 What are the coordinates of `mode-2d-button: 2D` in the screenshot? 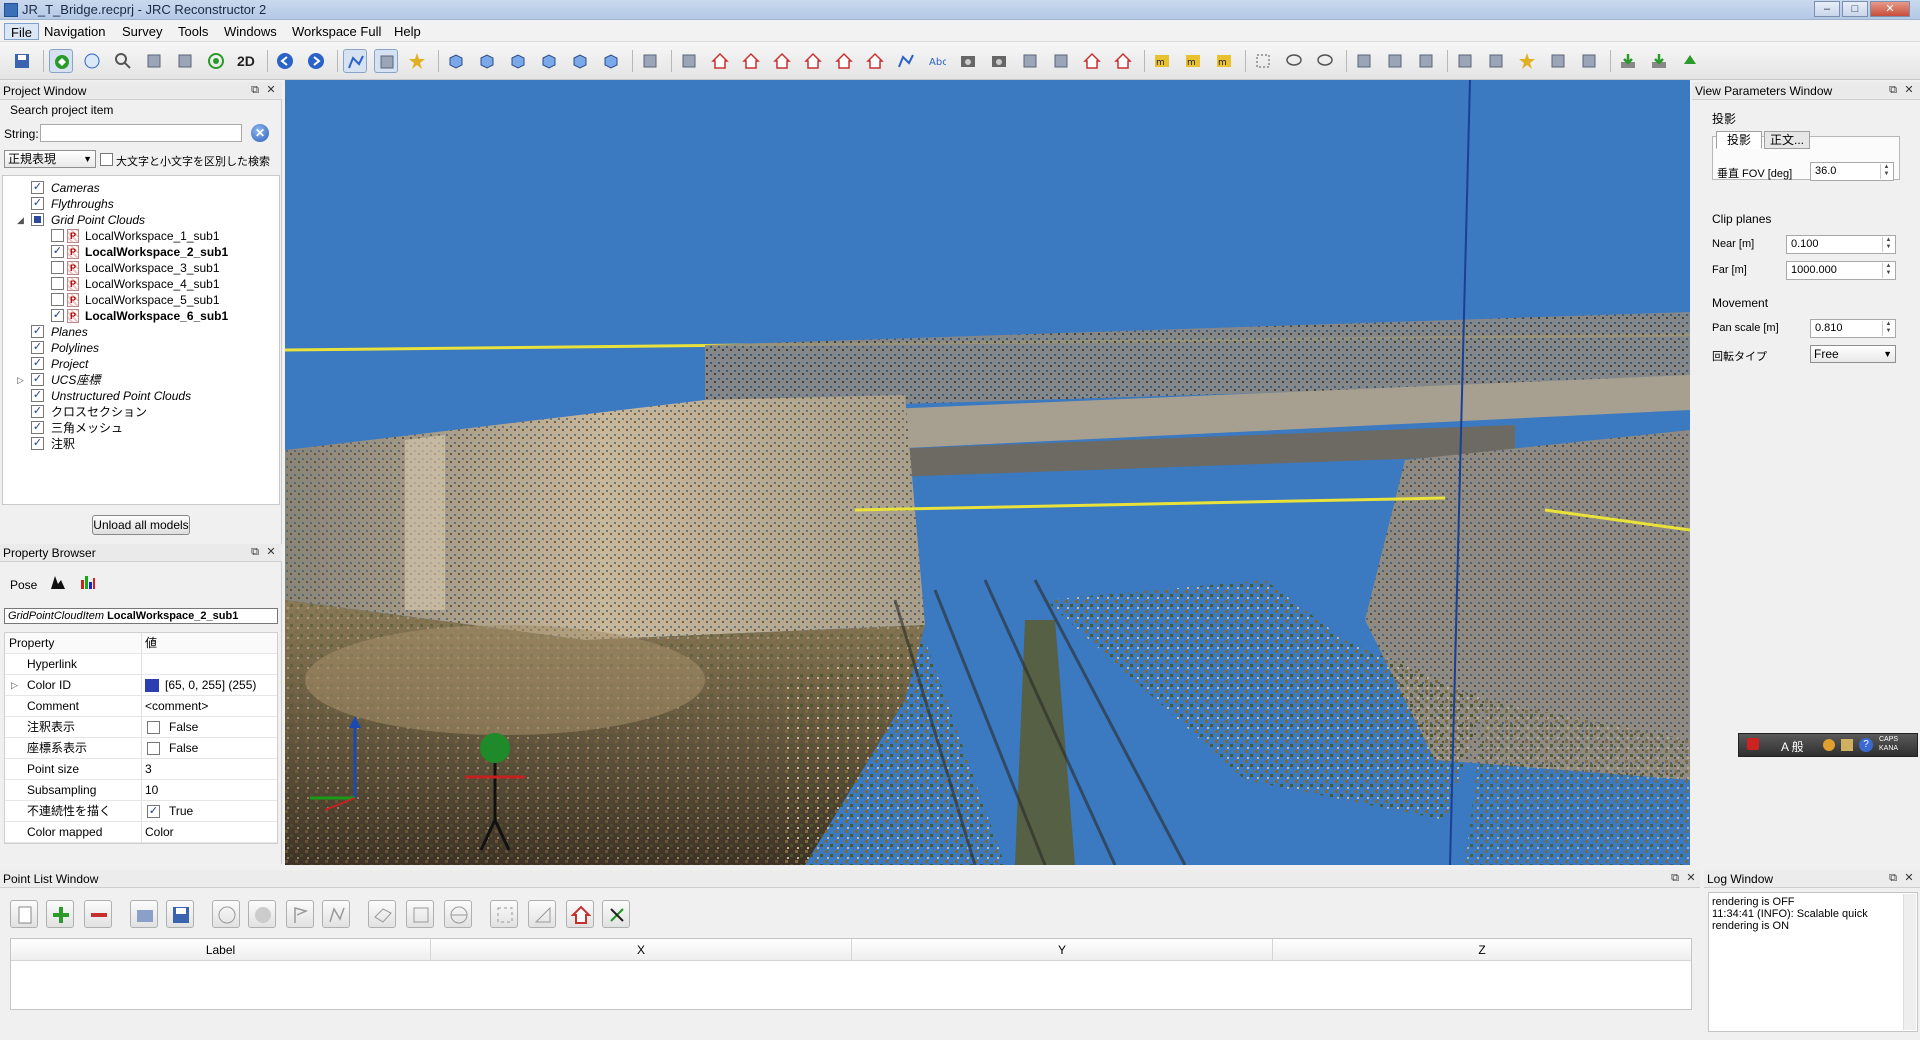 It's located at (246, 61).